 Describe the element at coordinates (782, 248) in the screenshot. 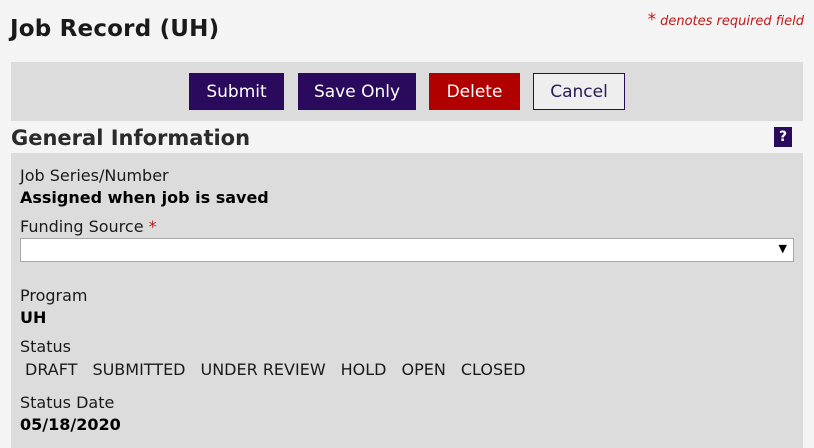

I see `dropdown-caret-icon: ▼` at that location.